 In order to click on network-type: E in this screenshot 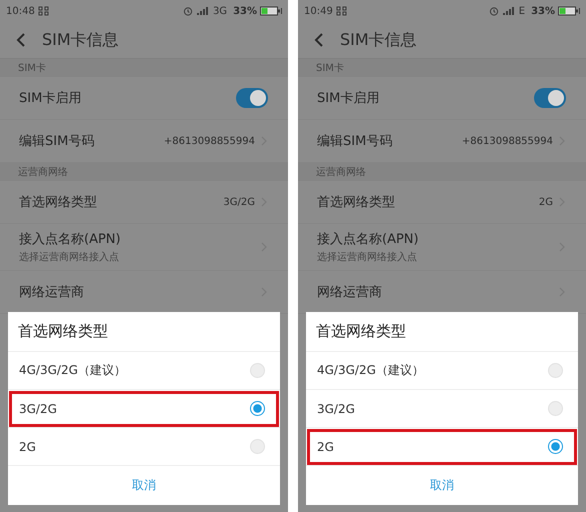, I will do `click(522, 11)`.